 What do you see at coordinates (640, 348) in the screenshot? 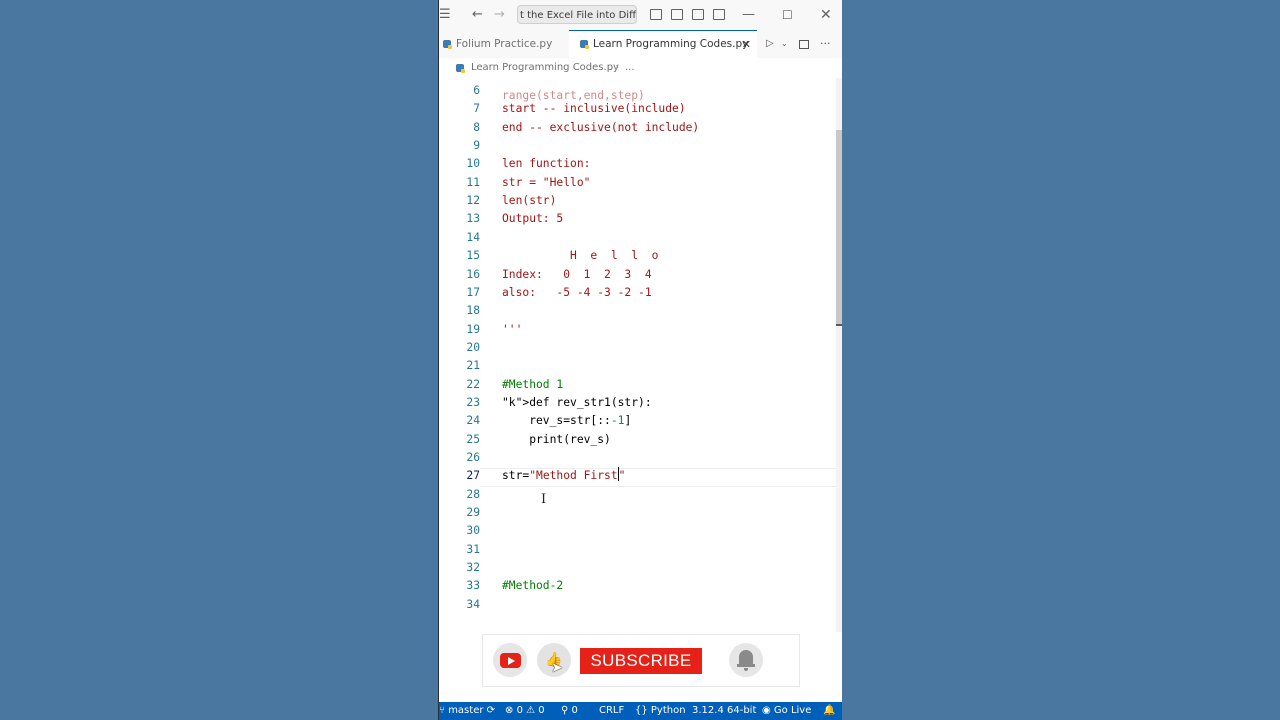
I see `code-line: 20` at bounding box center [640, 348].